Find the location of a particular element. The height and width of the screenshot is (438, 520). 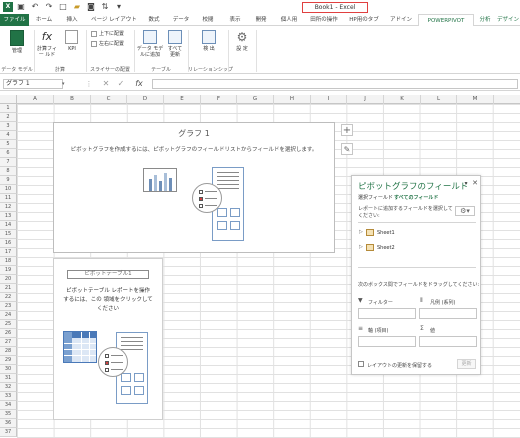

row-header: 17 is located at coordinates (8, 252).